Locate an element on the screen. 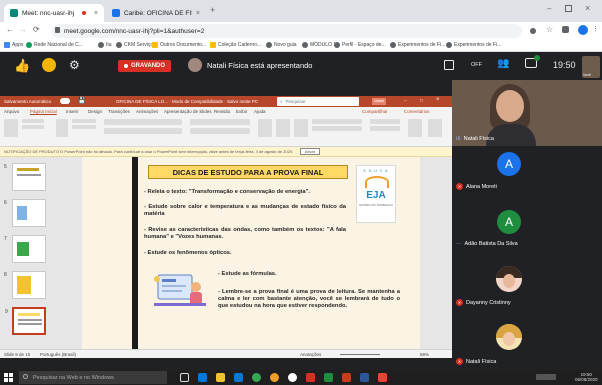 Image resolution: width=602 pixels, height=385 pixels. extension-icon is located at coordinates (533, 31).